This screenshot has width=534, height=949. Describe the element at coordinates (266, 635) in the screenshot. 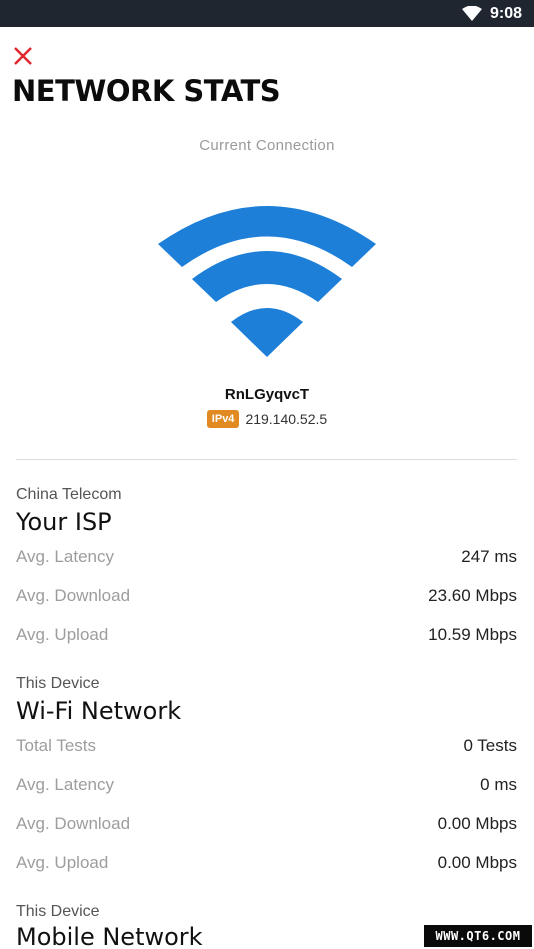

I see `isp-upload-row: Avg. Upload 10.59 Mbps` at that location.